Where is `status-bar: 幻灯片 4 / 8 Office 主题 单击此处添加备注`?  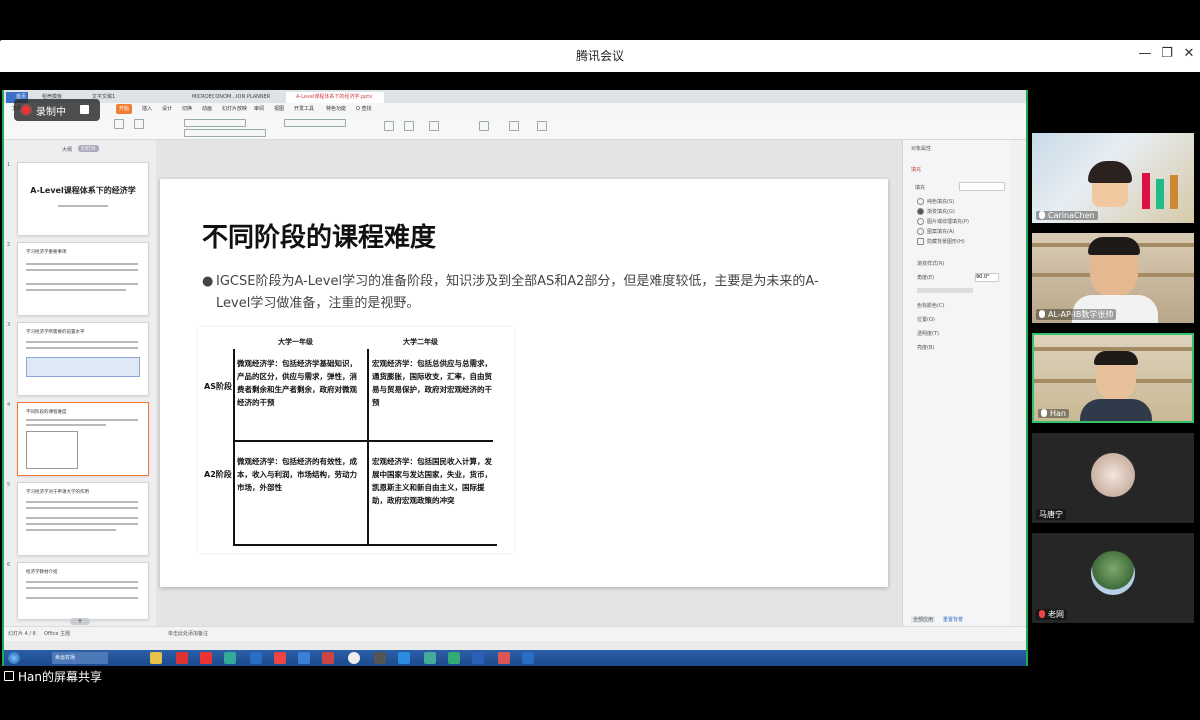
status-bar: 幻灯片 4 / 8 Office 主题 单击此处添加备注 is located at coordinates (515, 633).